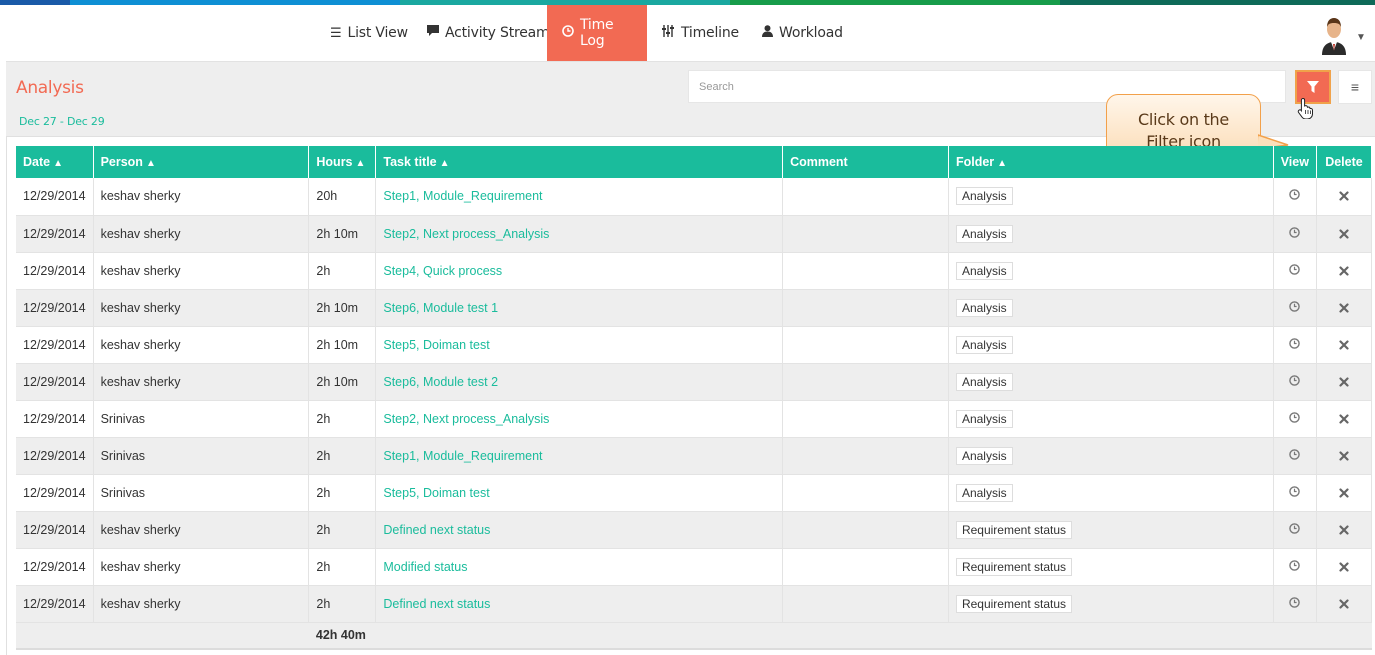  I want to click on page-title: Analysis, so click(50, 88).